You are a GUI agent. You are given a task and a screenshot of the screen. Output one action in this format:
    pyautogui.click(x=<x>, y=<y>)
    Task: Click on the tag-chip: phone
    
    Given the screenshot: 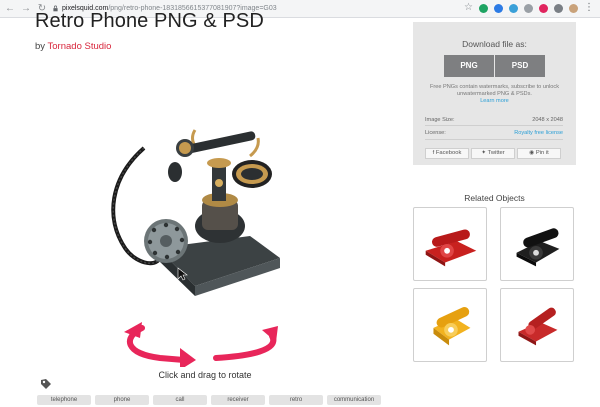 What is the action you would take?
    pyautogui.click(x=122, y=400)
    